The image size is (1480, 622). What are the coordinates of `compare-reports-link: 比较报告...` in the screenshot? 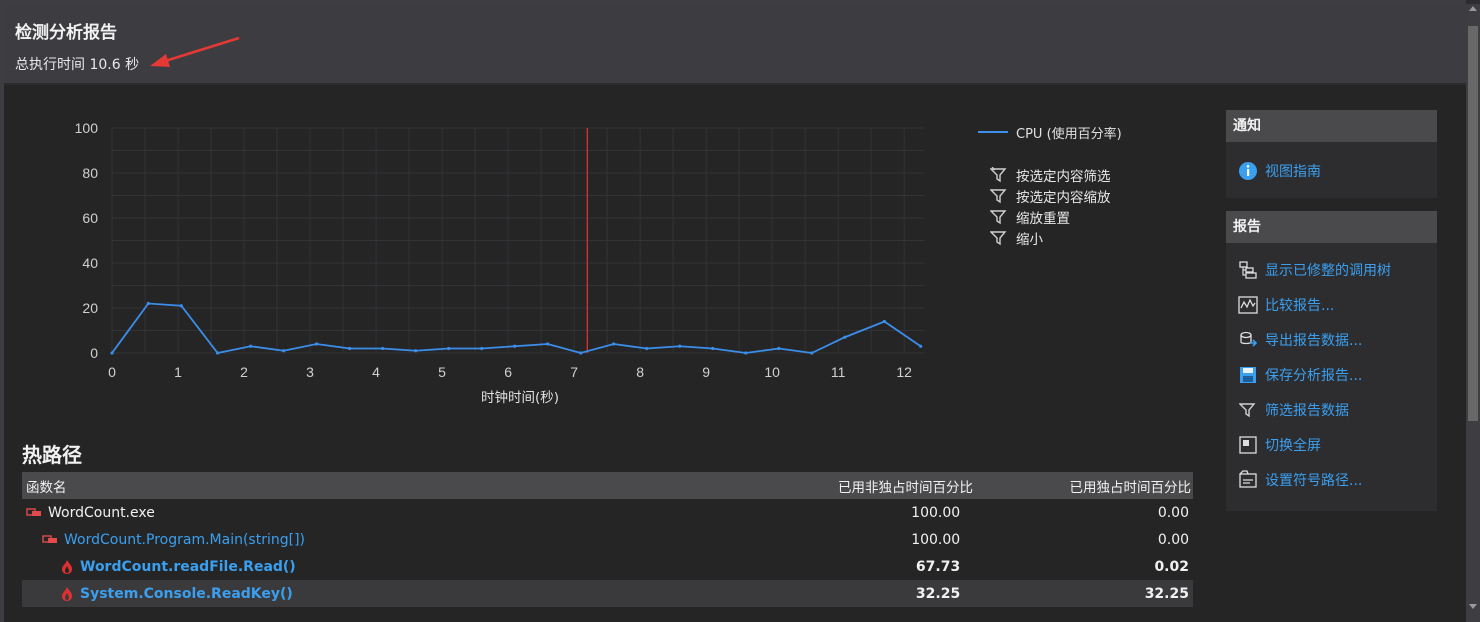 It's located at (1331, 304).